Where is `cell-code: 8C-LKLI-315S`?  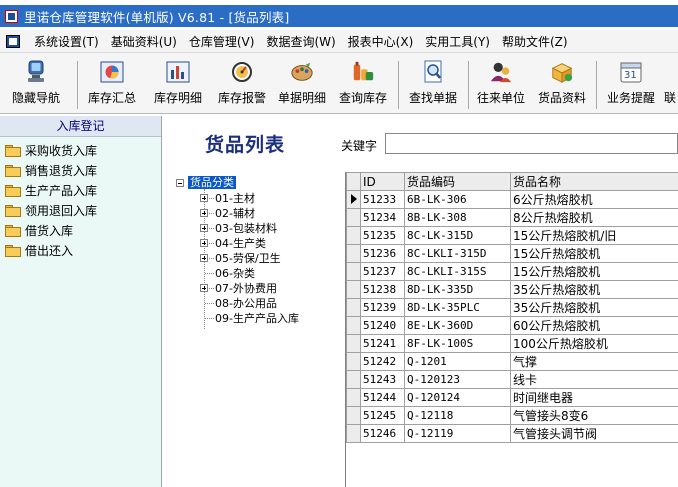
cell-code: 8C-LKLI-315S is located at coordinates (457, 271).